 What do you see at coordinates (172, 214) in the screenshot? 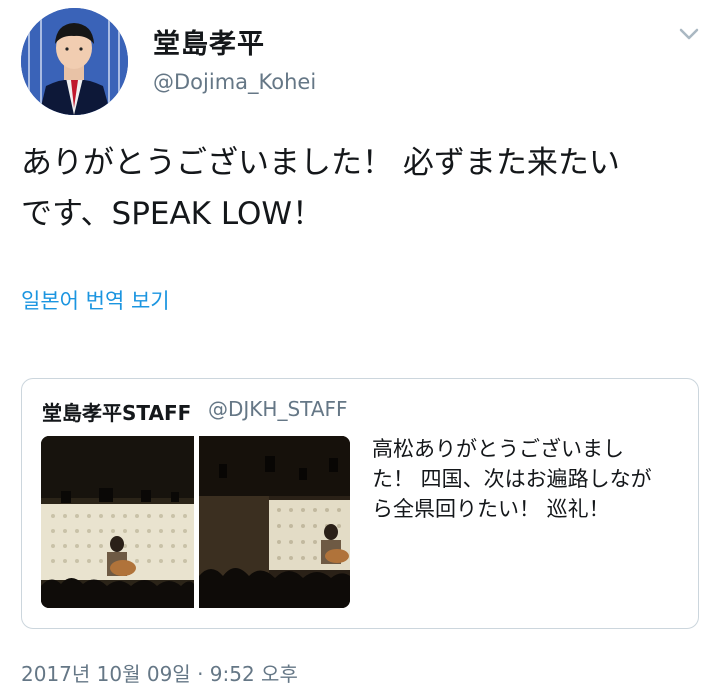
I see `tweet-text-line: です、SPEAK LOW！` at bounding box center [172, 214].